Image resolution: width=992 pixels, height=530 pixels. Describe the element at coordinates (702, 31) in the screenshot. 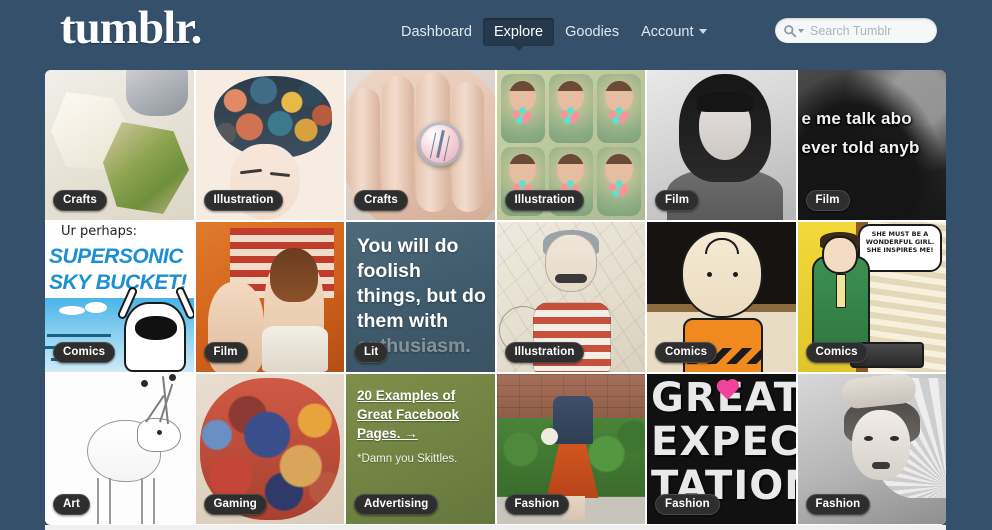

I see `chevron-down-icon` at that location.